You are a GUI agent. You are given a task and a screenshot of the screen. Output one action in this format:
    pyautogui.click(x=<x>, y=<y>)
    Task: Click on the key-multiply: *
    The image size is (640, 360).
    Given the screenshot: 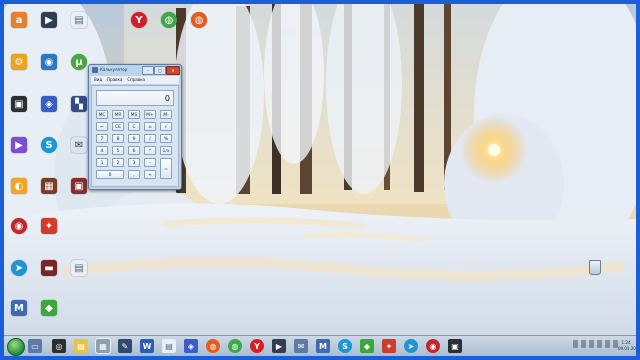 What is the action you would take?
    pyautogui.click(x=150, y=150)
    